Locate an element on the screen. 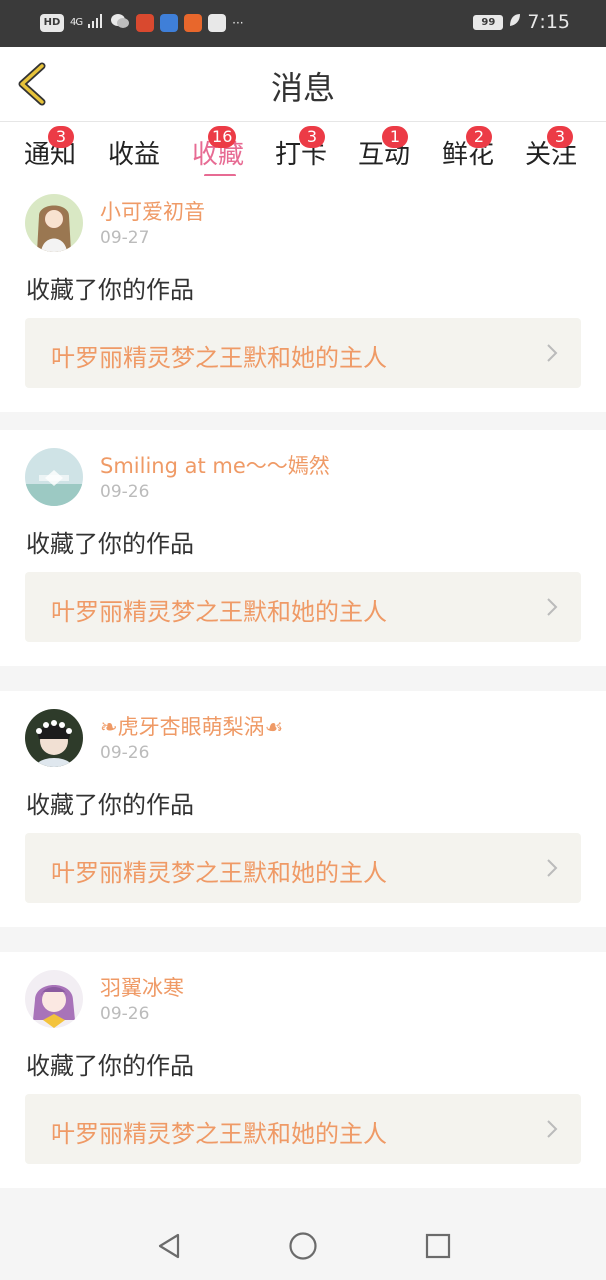 Image resolution: width=606 pixels, height=1280 pixels. tab-flowers: 鲜花 2 is located at coordinates (468, 148).